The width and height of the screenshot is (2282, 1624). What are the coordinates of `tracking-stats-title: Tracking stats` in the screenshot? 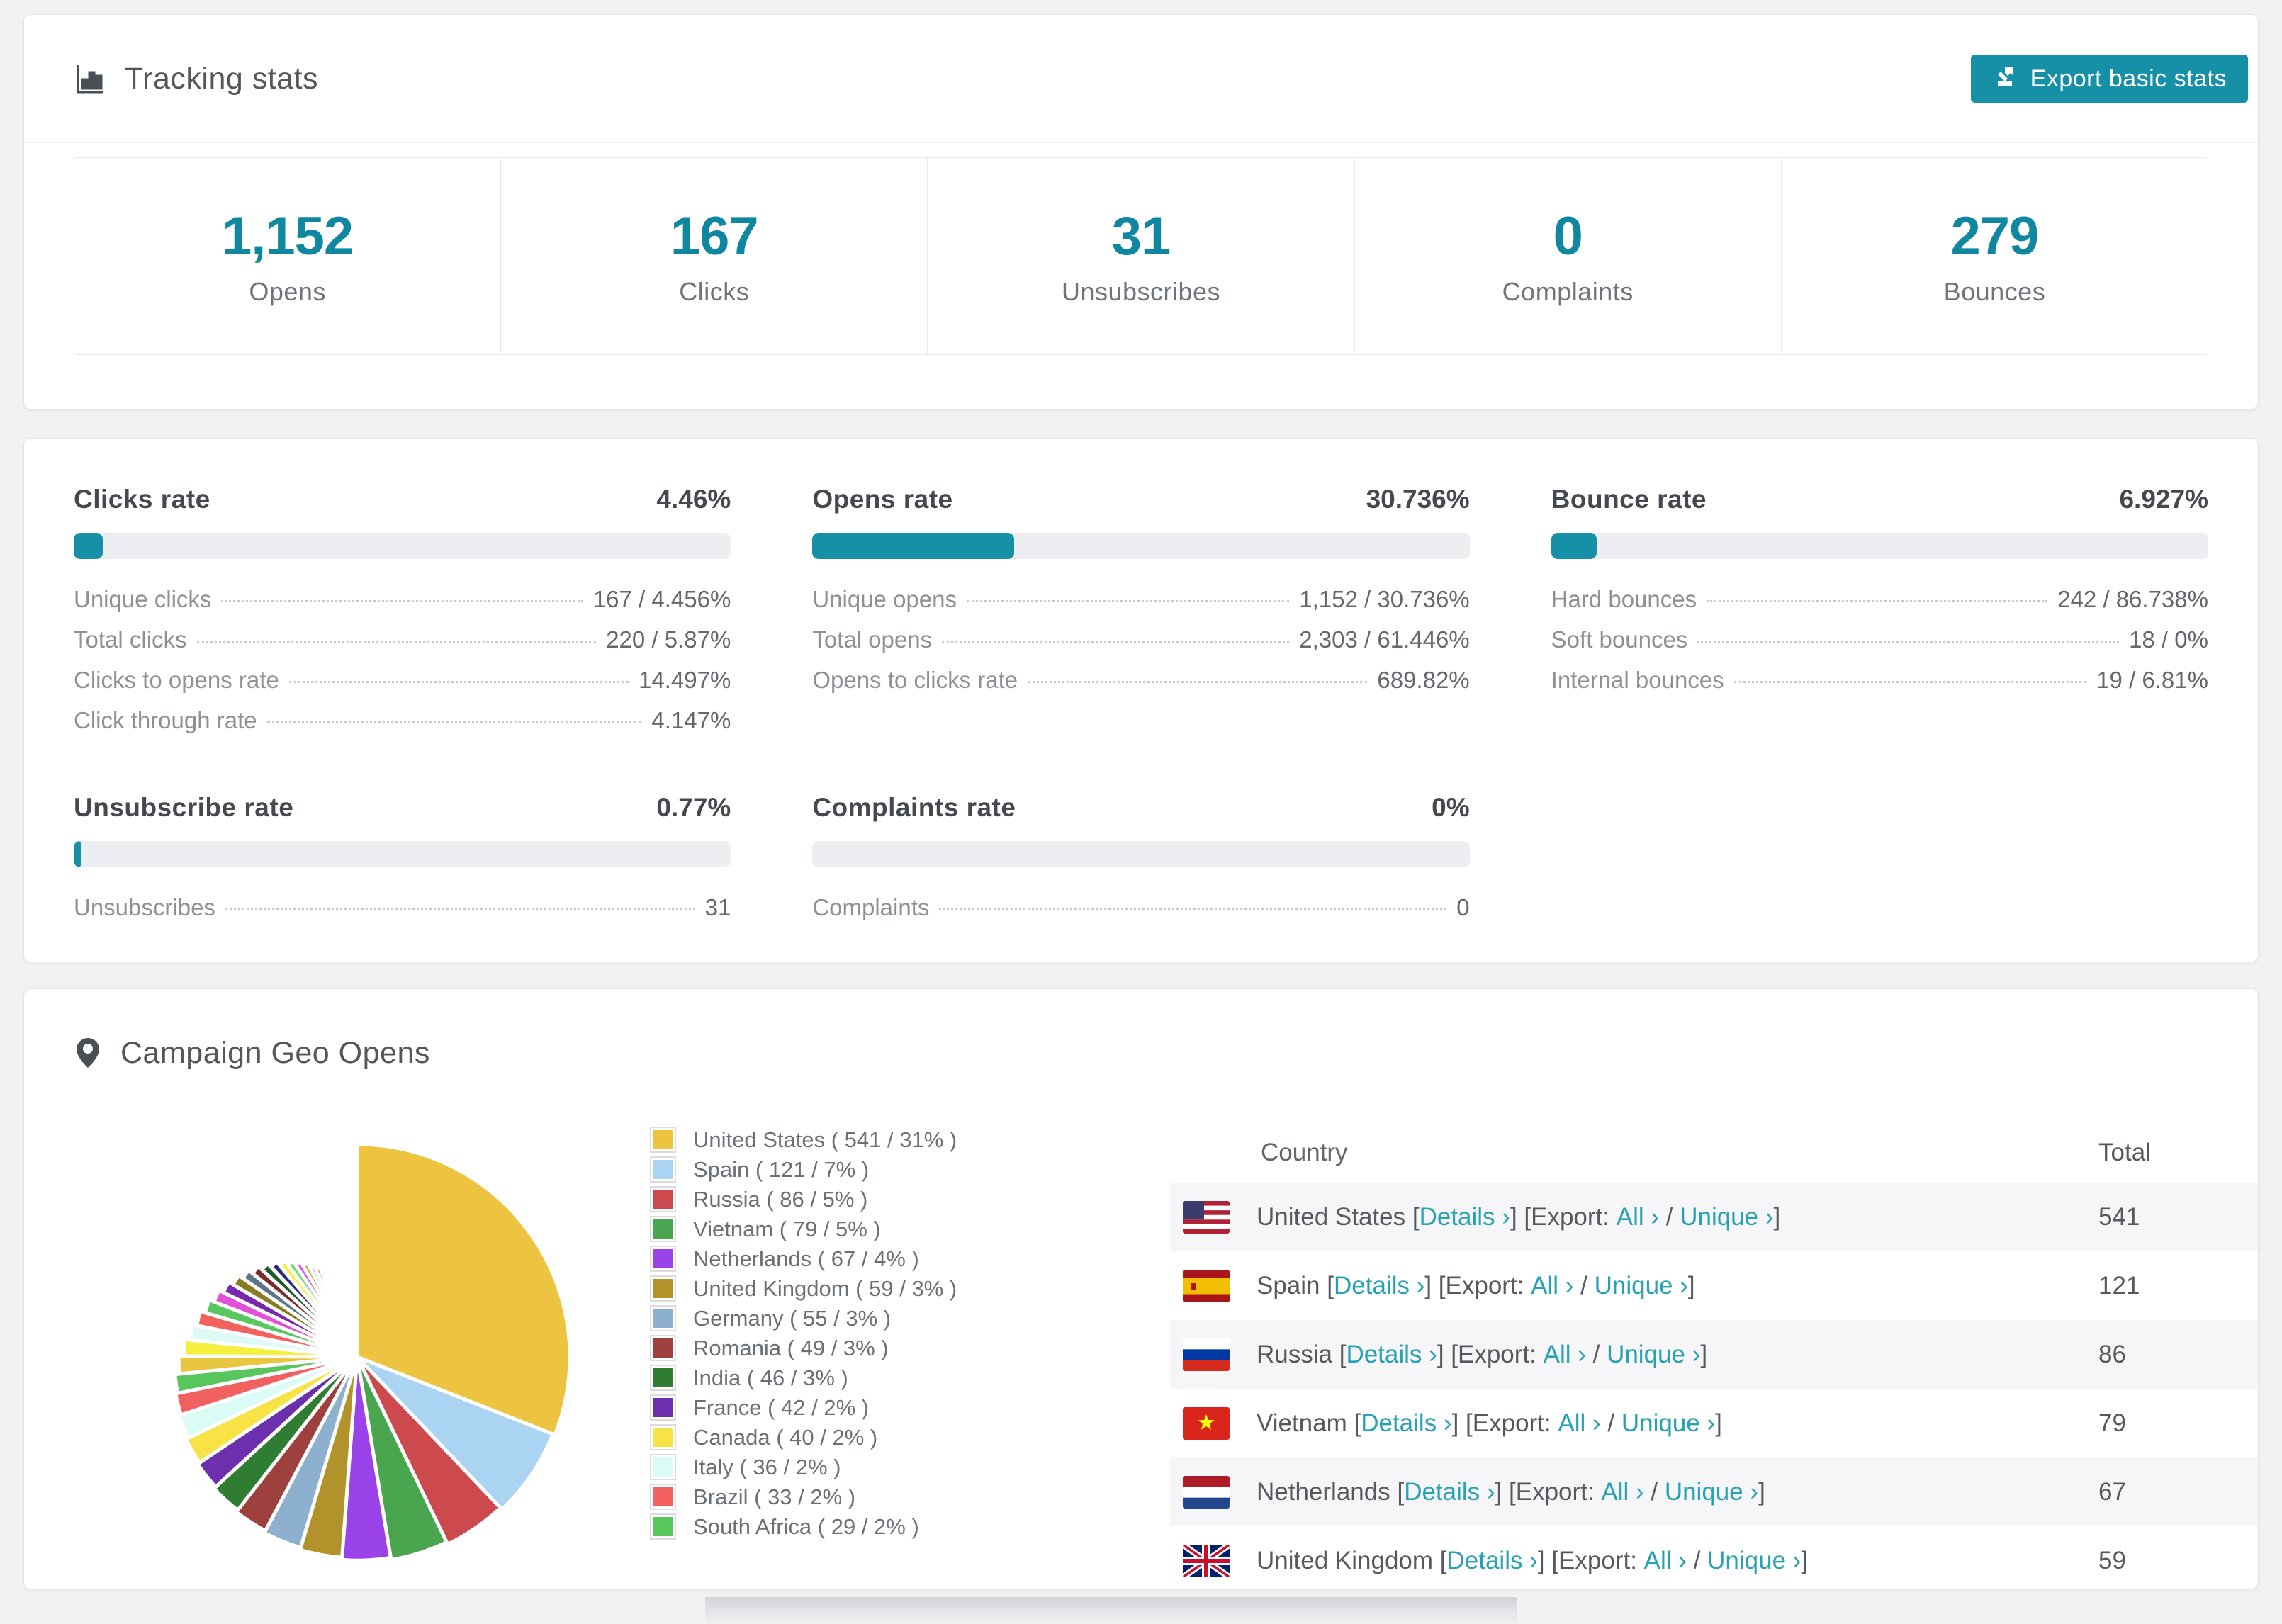 It's located at (196, 79).